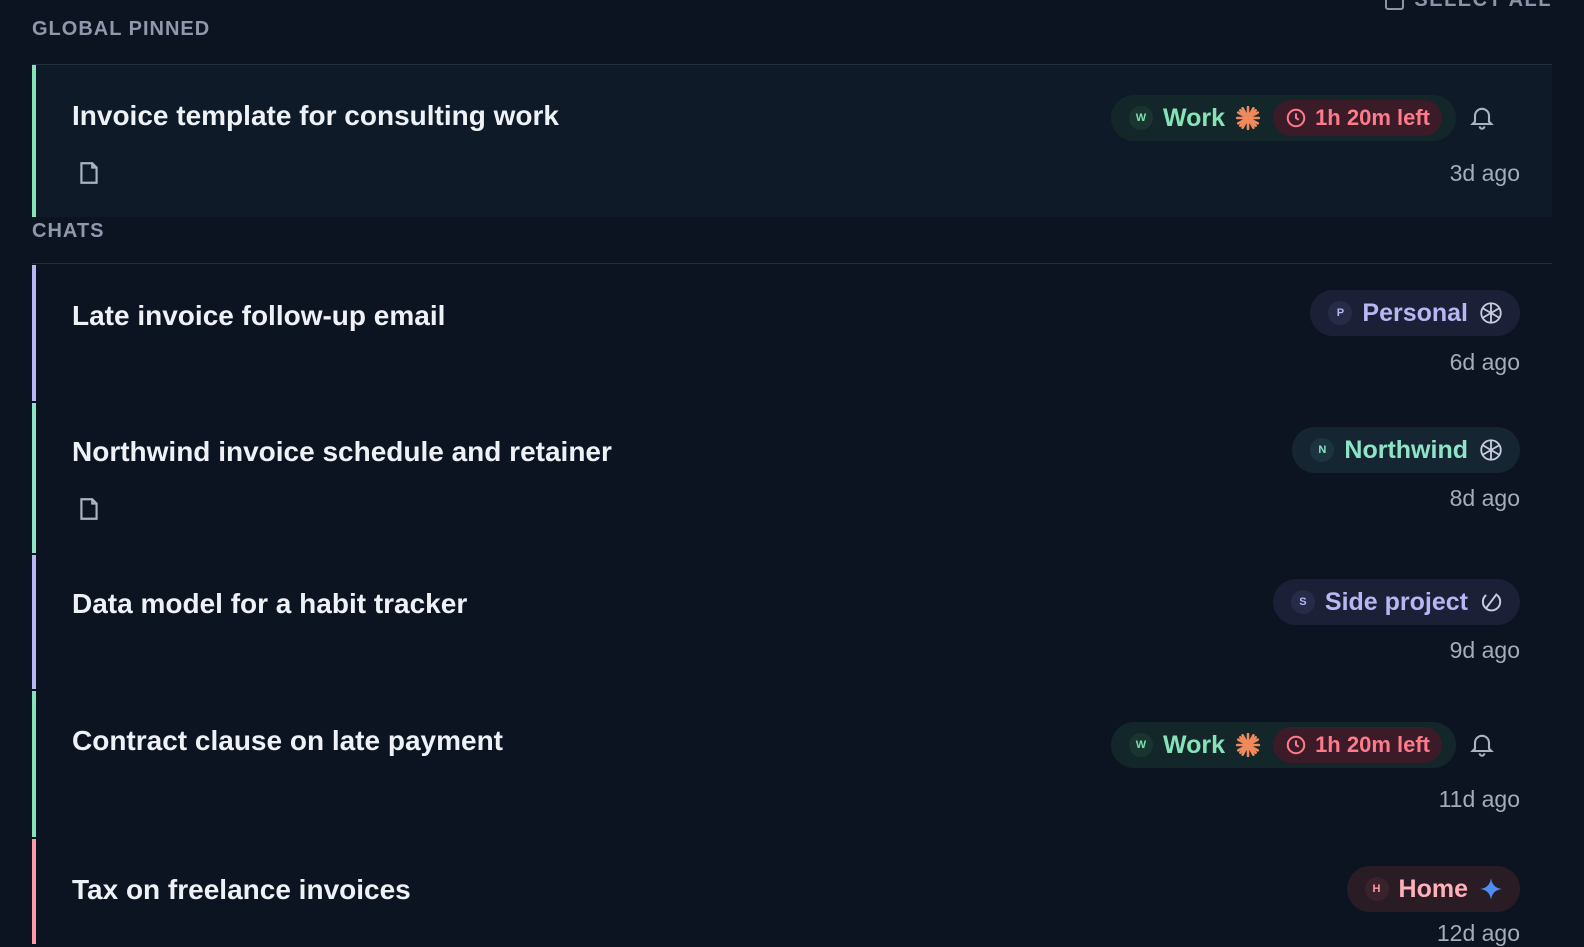 The width and height of the screenshot is (1584, 947). Describe the element at coordinates (1484, 362) in the screenshot. I see `chat-timestamp: 6d ago` at that location.